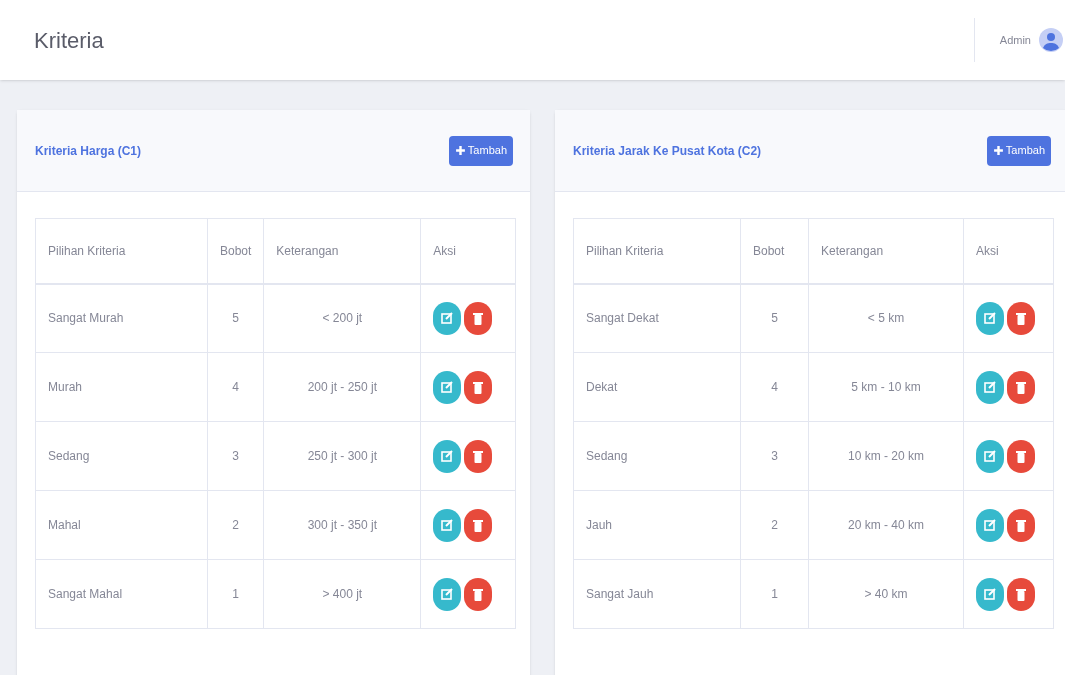  Describe the element at coordinates (886, 594) in the screenshot. I see `table-cell: > 40 km` at that location.